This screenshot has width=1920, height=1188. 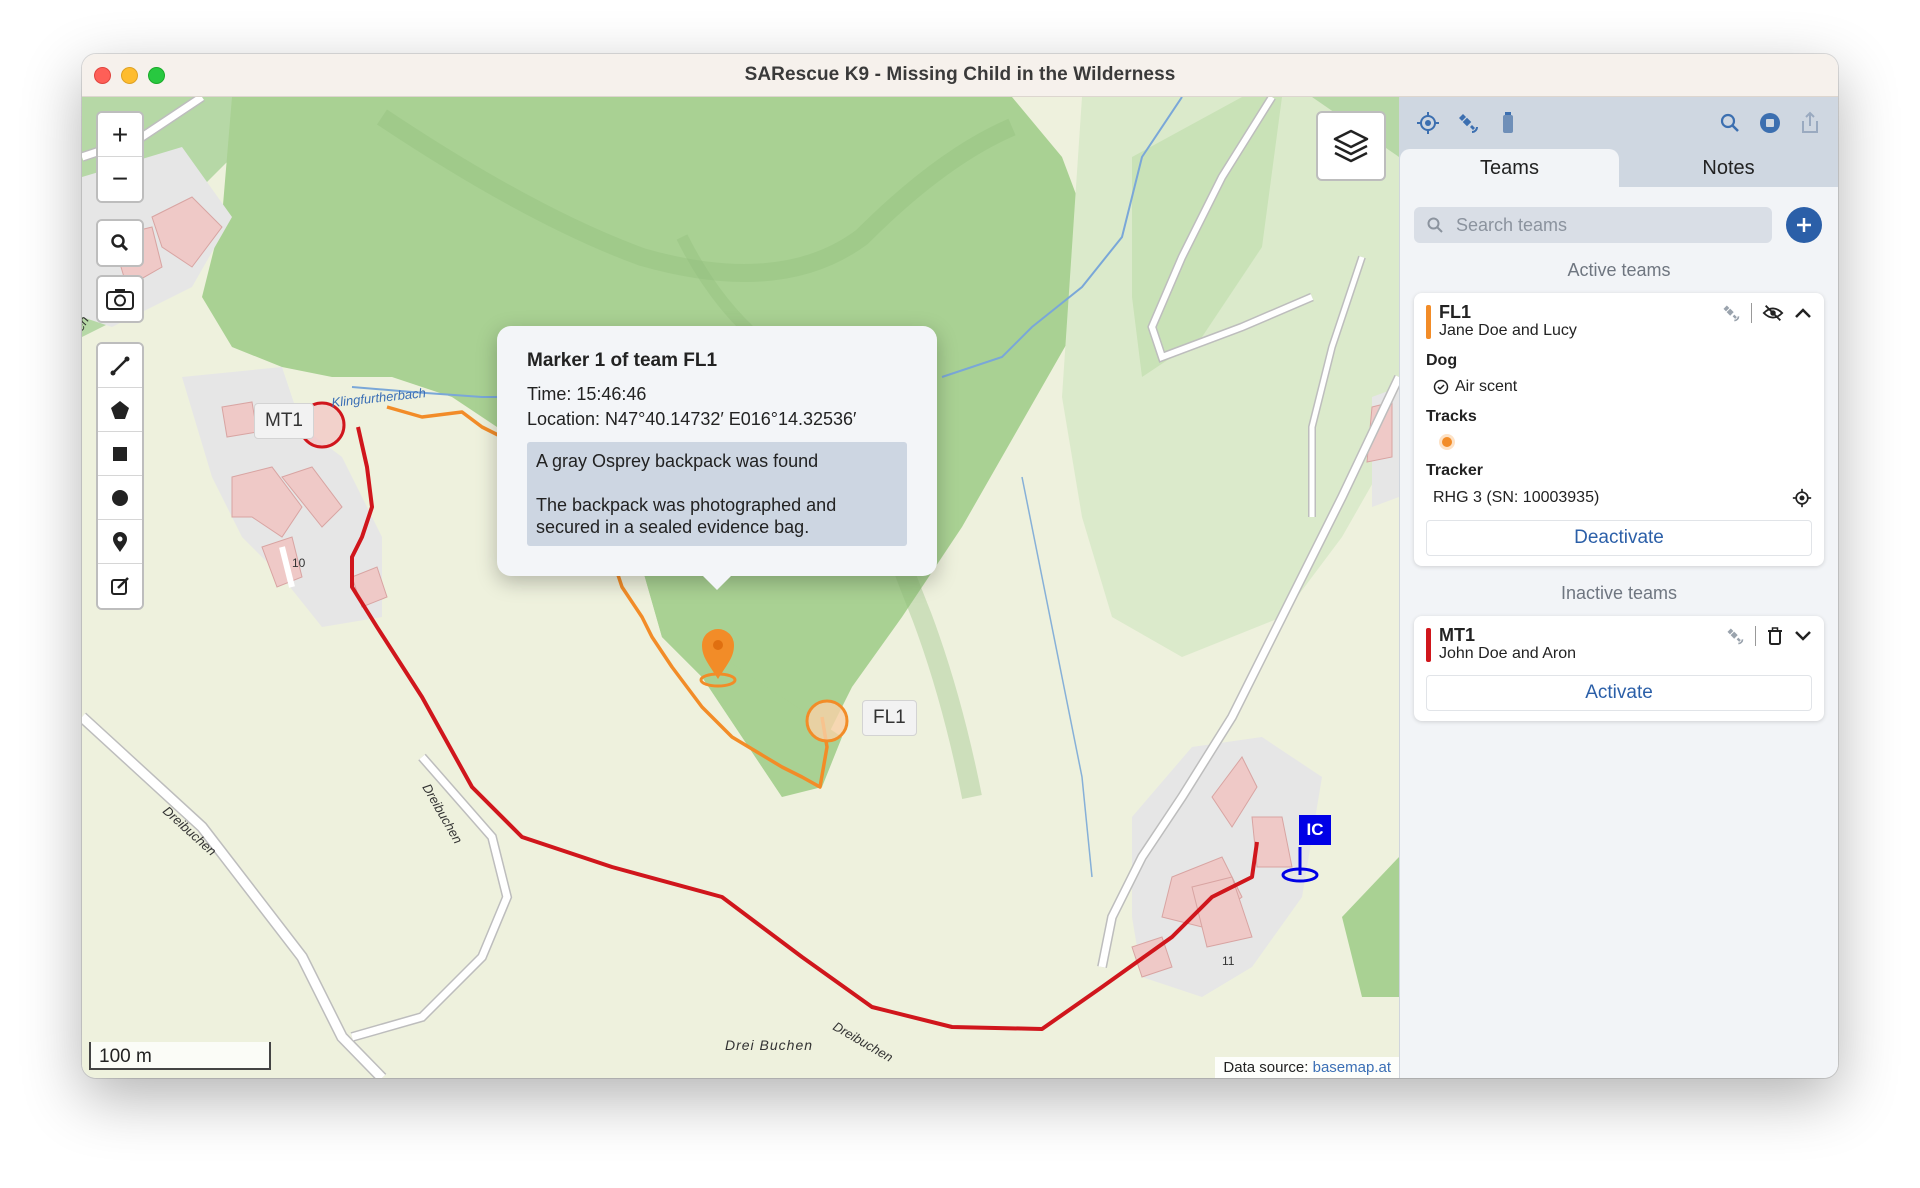 I want to click on layers-button, so click(x=1351, y=146).